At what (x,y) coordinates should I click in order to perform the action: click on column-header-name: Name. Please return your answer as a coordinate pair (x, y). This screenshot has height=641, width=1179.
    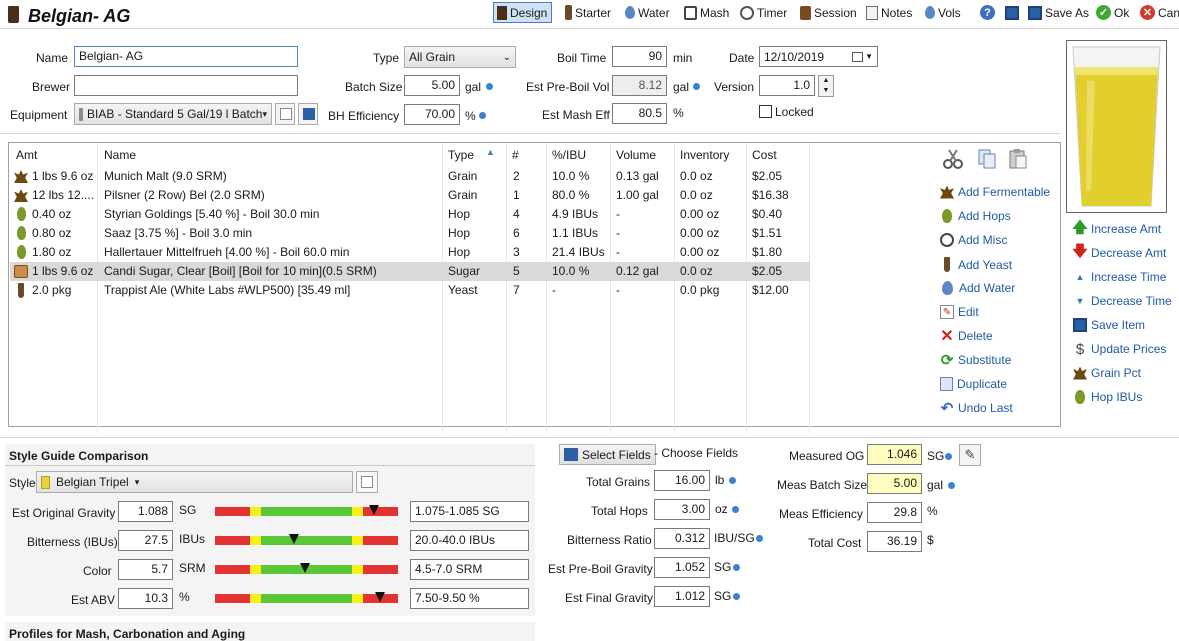
    Looking at the image, I should click on (120, 155).